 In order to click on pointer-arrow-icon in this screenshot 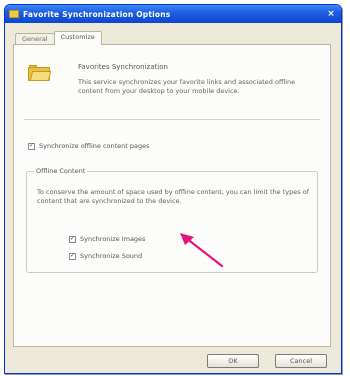, I will do `click(202, 250)`.